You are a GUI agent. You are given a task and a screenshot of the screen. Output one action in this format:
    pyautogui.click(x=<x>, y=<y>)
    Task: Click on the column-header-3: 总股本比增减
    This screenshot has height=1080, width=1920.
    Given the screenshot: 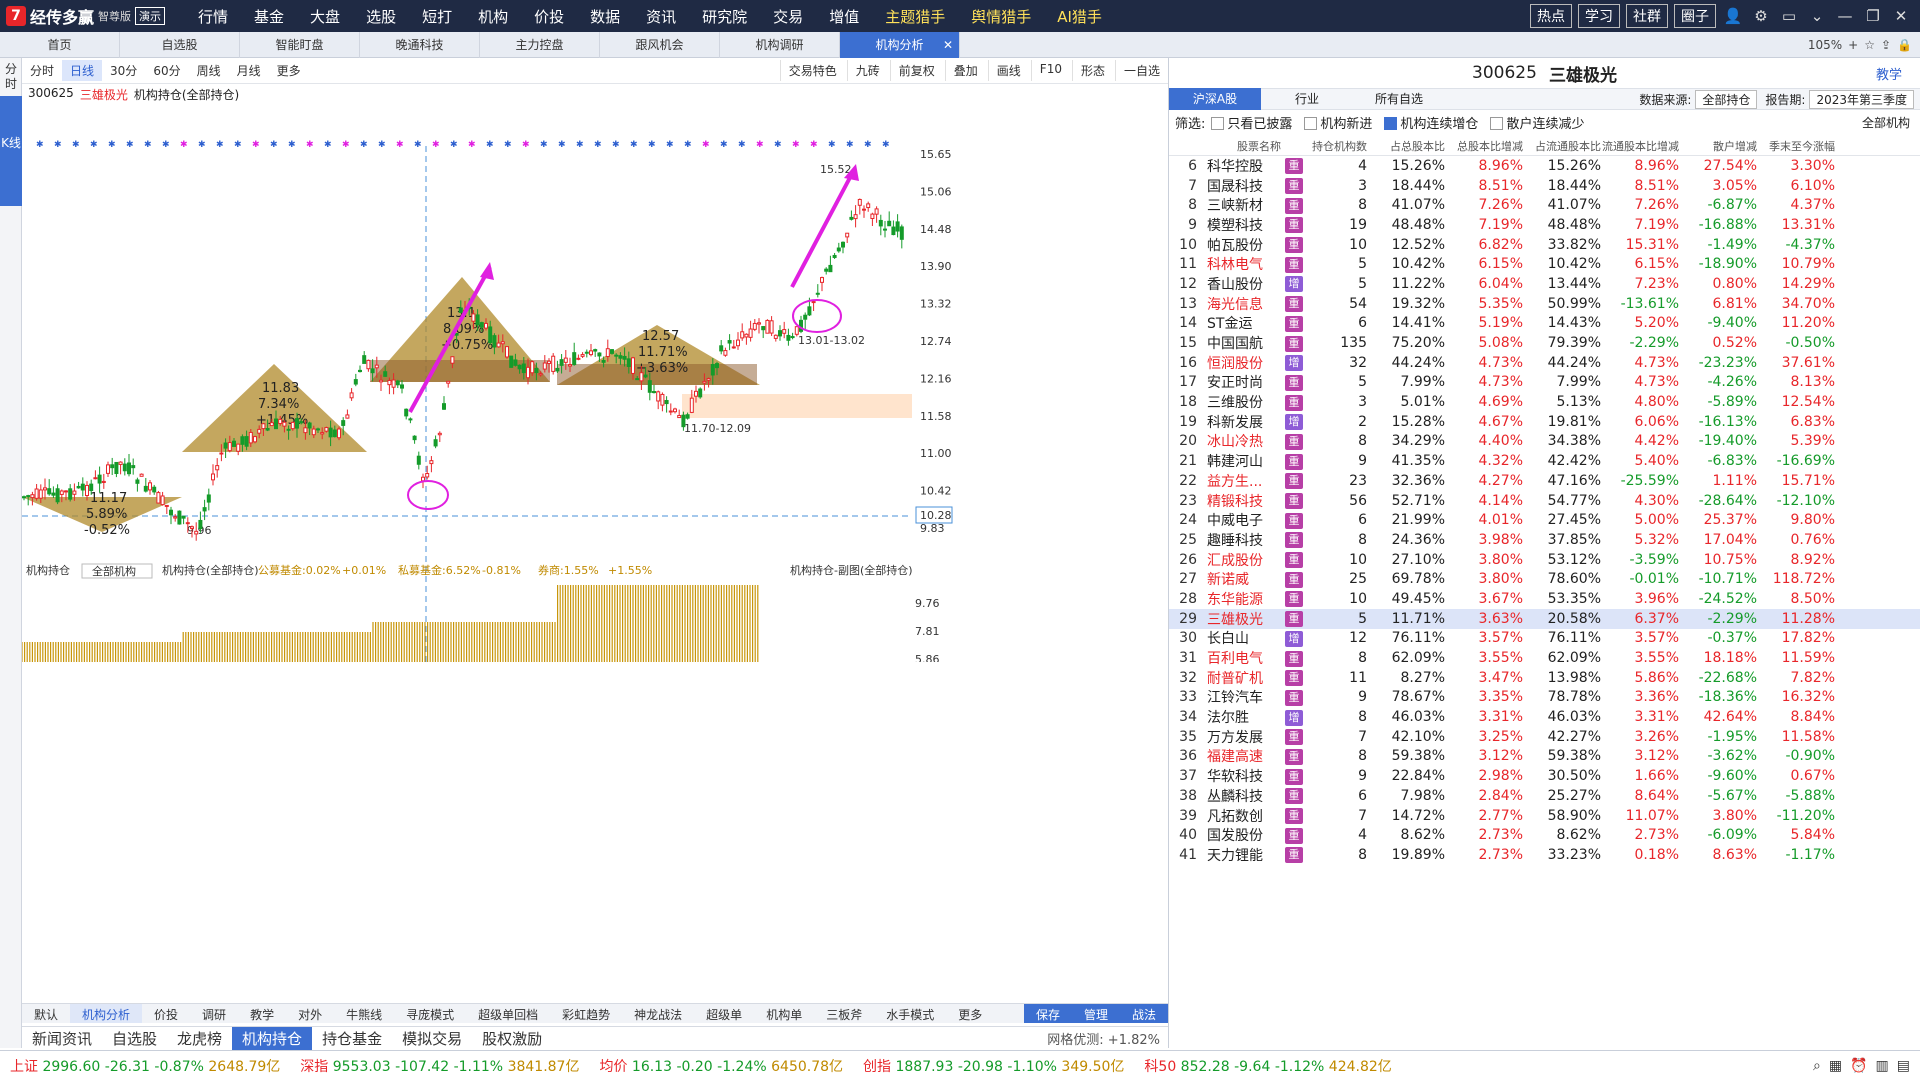 What is the action you would take?
    pyautogui.click(x=1484, y=146)
    